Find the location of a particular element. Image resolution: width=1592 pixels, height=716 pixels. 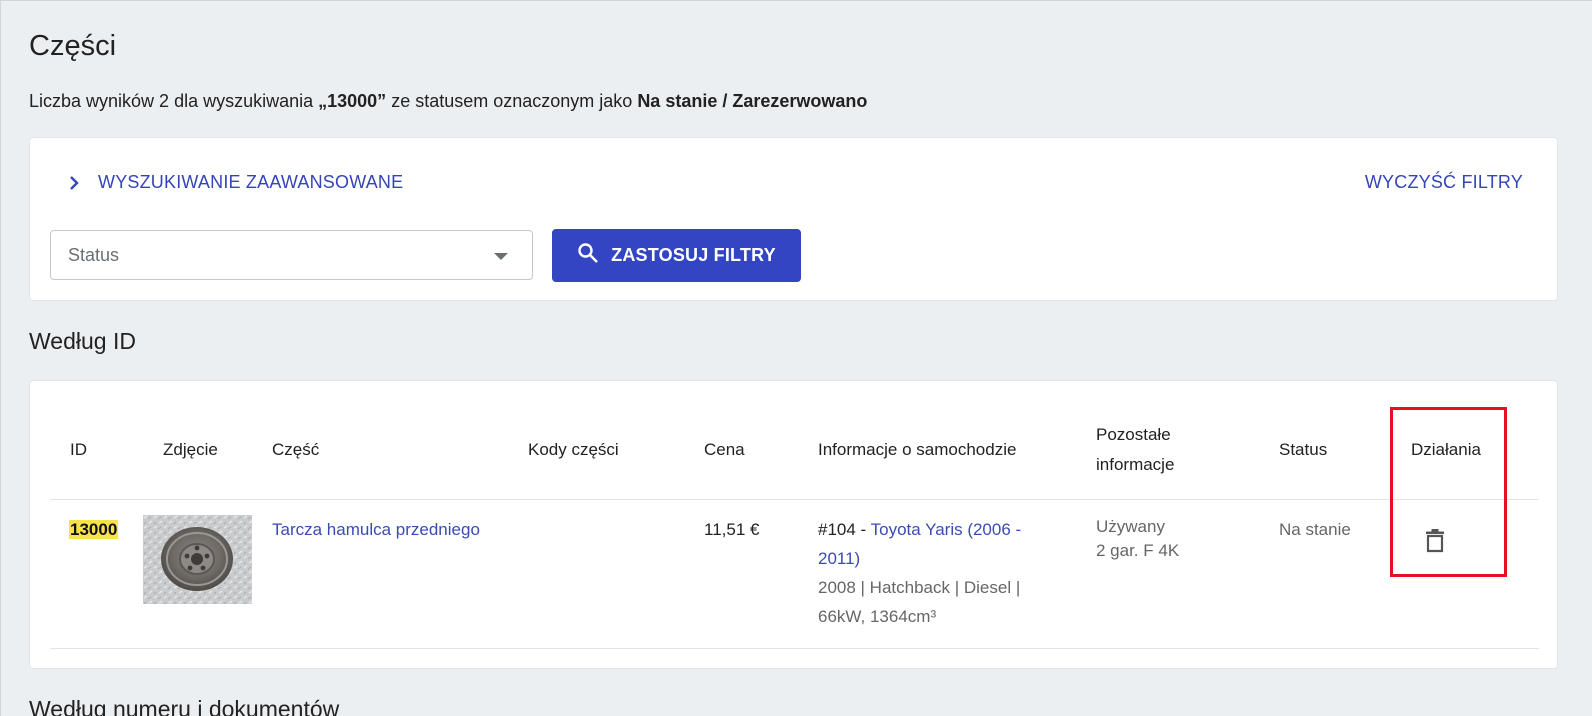

page-left-border is located at coordinates (0, 358).